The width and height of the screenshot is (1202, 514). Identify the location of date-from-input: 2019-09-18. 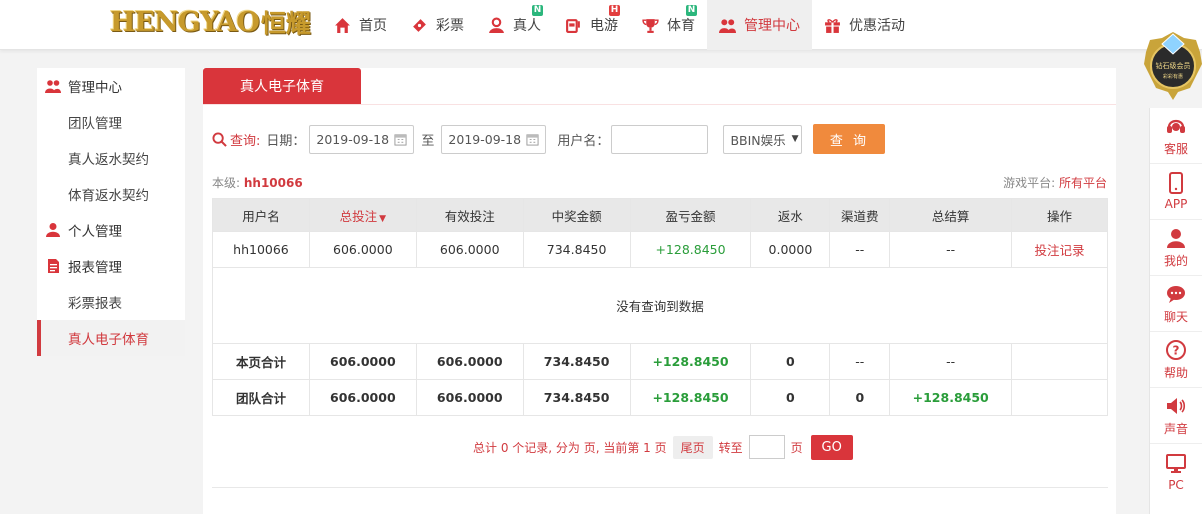
(362, 139).